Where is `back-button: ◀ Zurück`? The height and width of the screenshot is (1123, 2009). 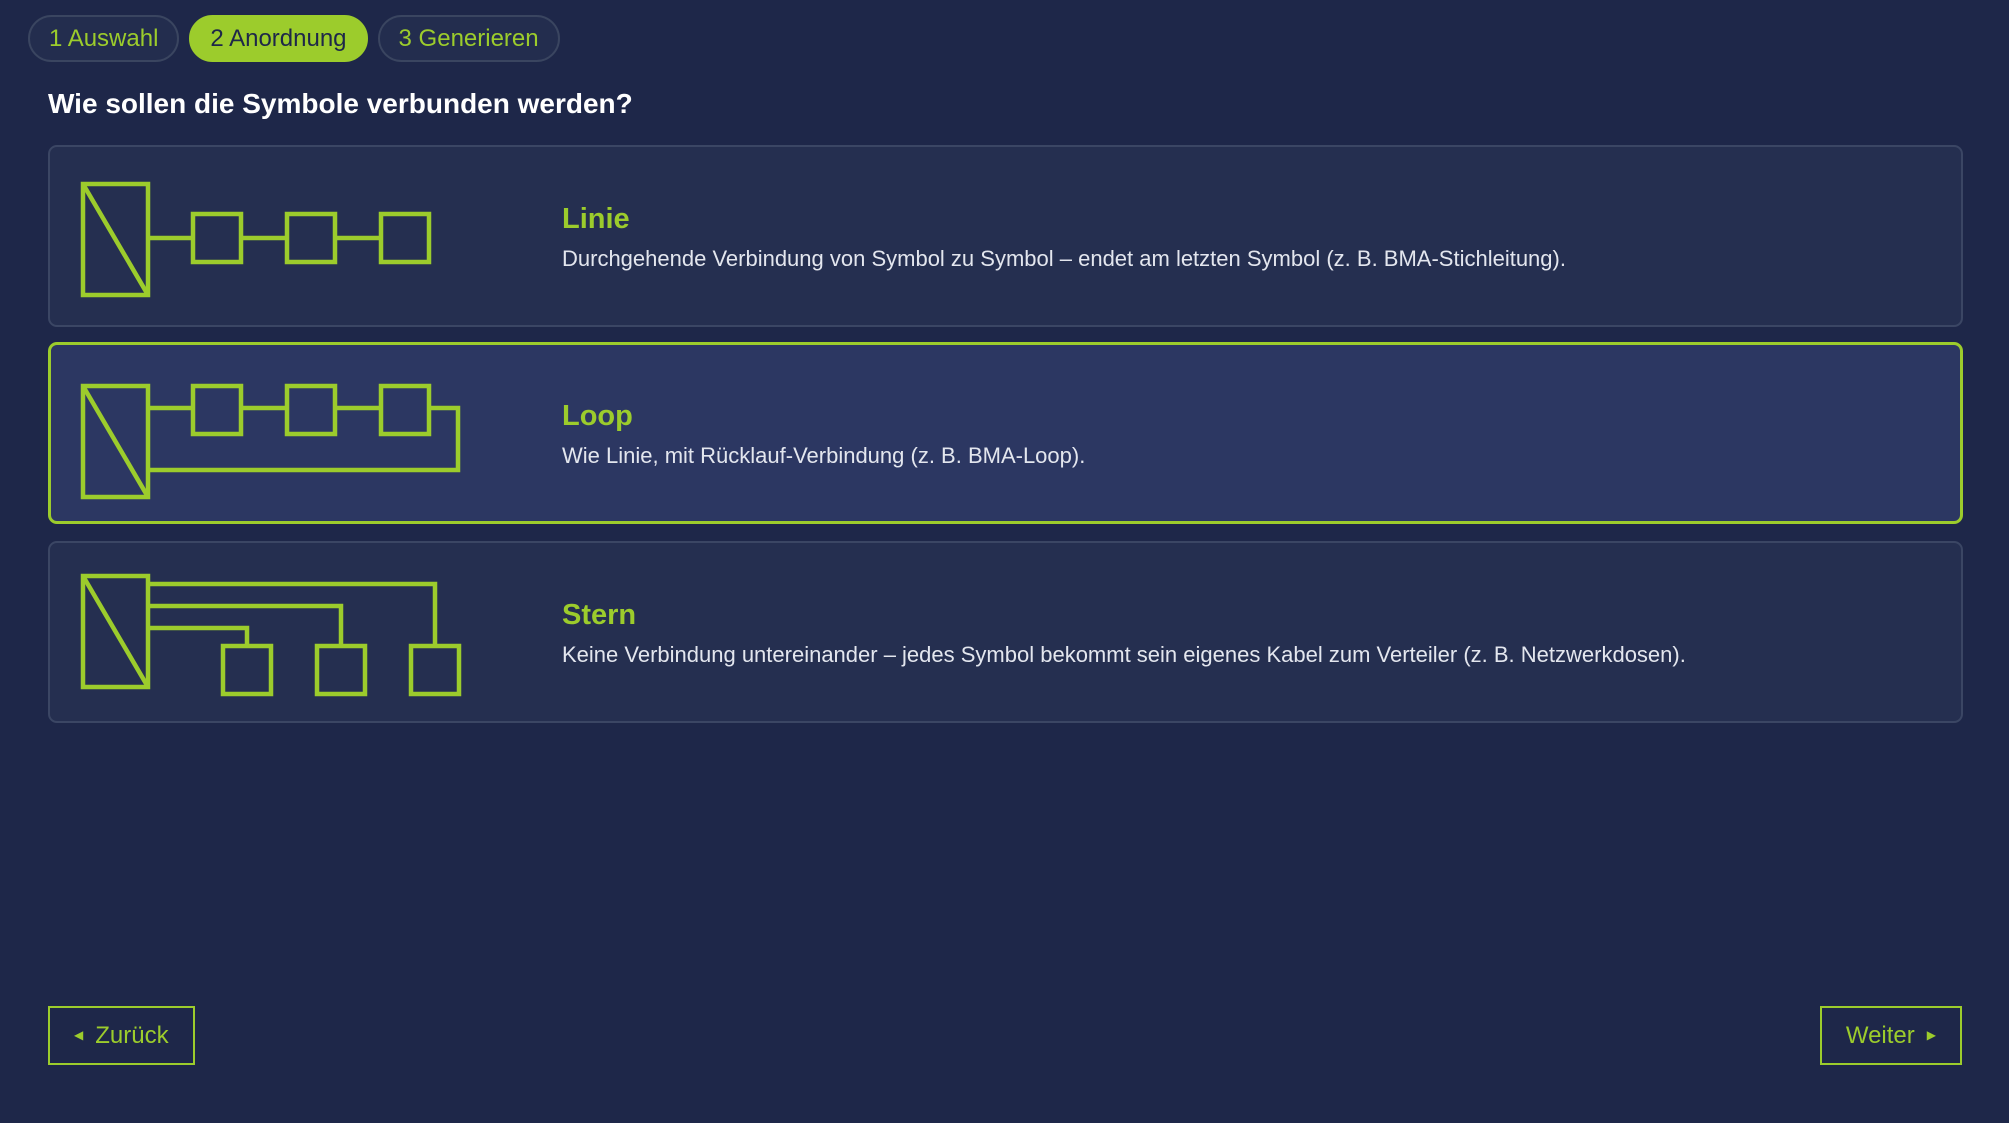 back-button: ◀ Zurück is located at coordinates (121, 1035).